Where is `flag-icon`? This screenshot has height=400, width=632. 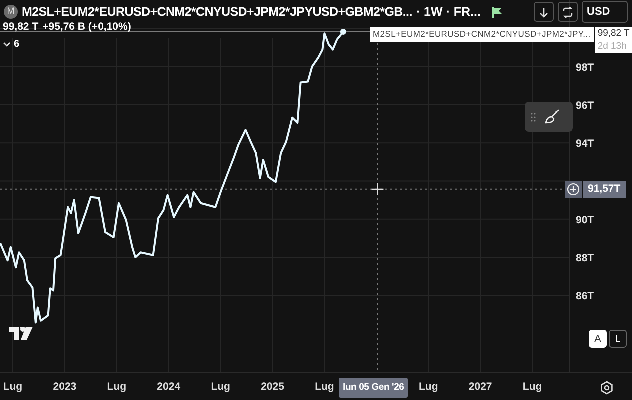
flag-icon is located at coordinates (496, 12).